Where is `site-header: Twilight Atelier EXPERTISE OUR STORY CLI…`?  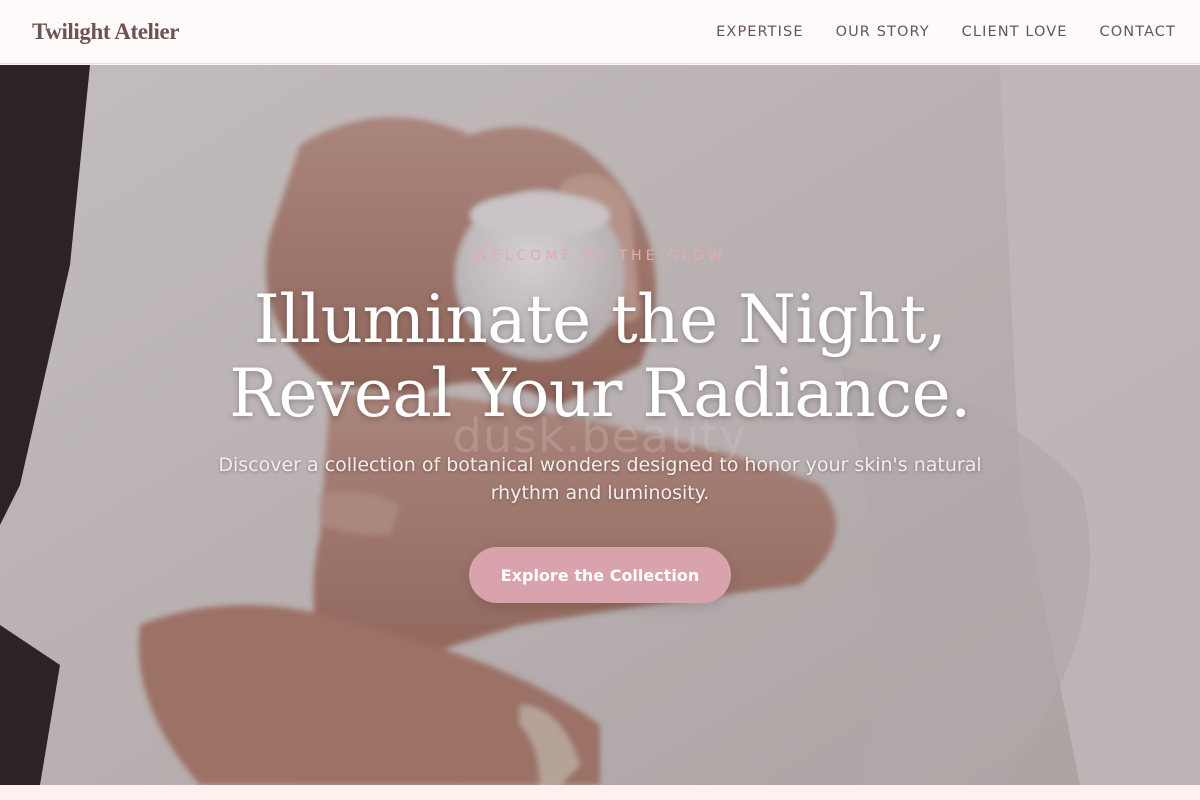 site-header: Twilight Atelier EXPERTISE OUR STORY CLI… is located at coordinates (600, 32).